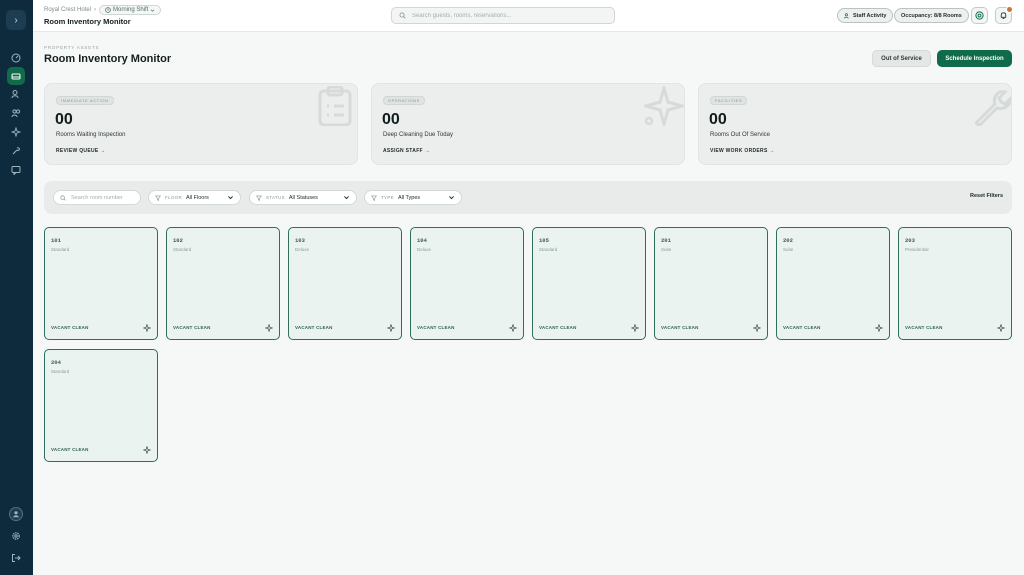 This screenshot has height=575, width=1024. Describe the element at coordinates (335, 106) in the screenshot. I see `clipboard-icon` at that location.